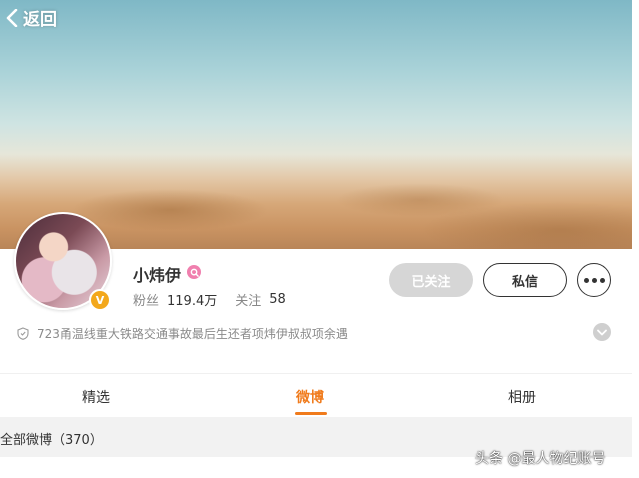 Image resolution: width=639 pixels, height=478 pixels. What do you see at coordinates (12, 17) in the screenshot?
I see `back-chevron-icon` at bounding box center [12, 17].